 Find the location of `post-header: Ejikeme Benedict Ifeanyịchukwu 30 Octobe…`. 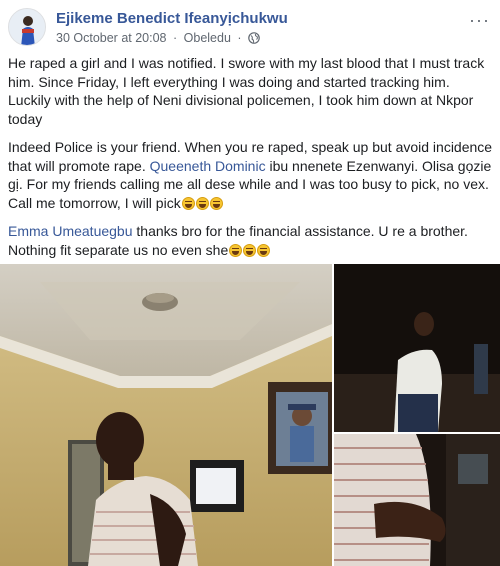

post-header: Ejikeme Benedict Ifeanyịchukwu 30 Octobe… is located at coordinates (250, 27).